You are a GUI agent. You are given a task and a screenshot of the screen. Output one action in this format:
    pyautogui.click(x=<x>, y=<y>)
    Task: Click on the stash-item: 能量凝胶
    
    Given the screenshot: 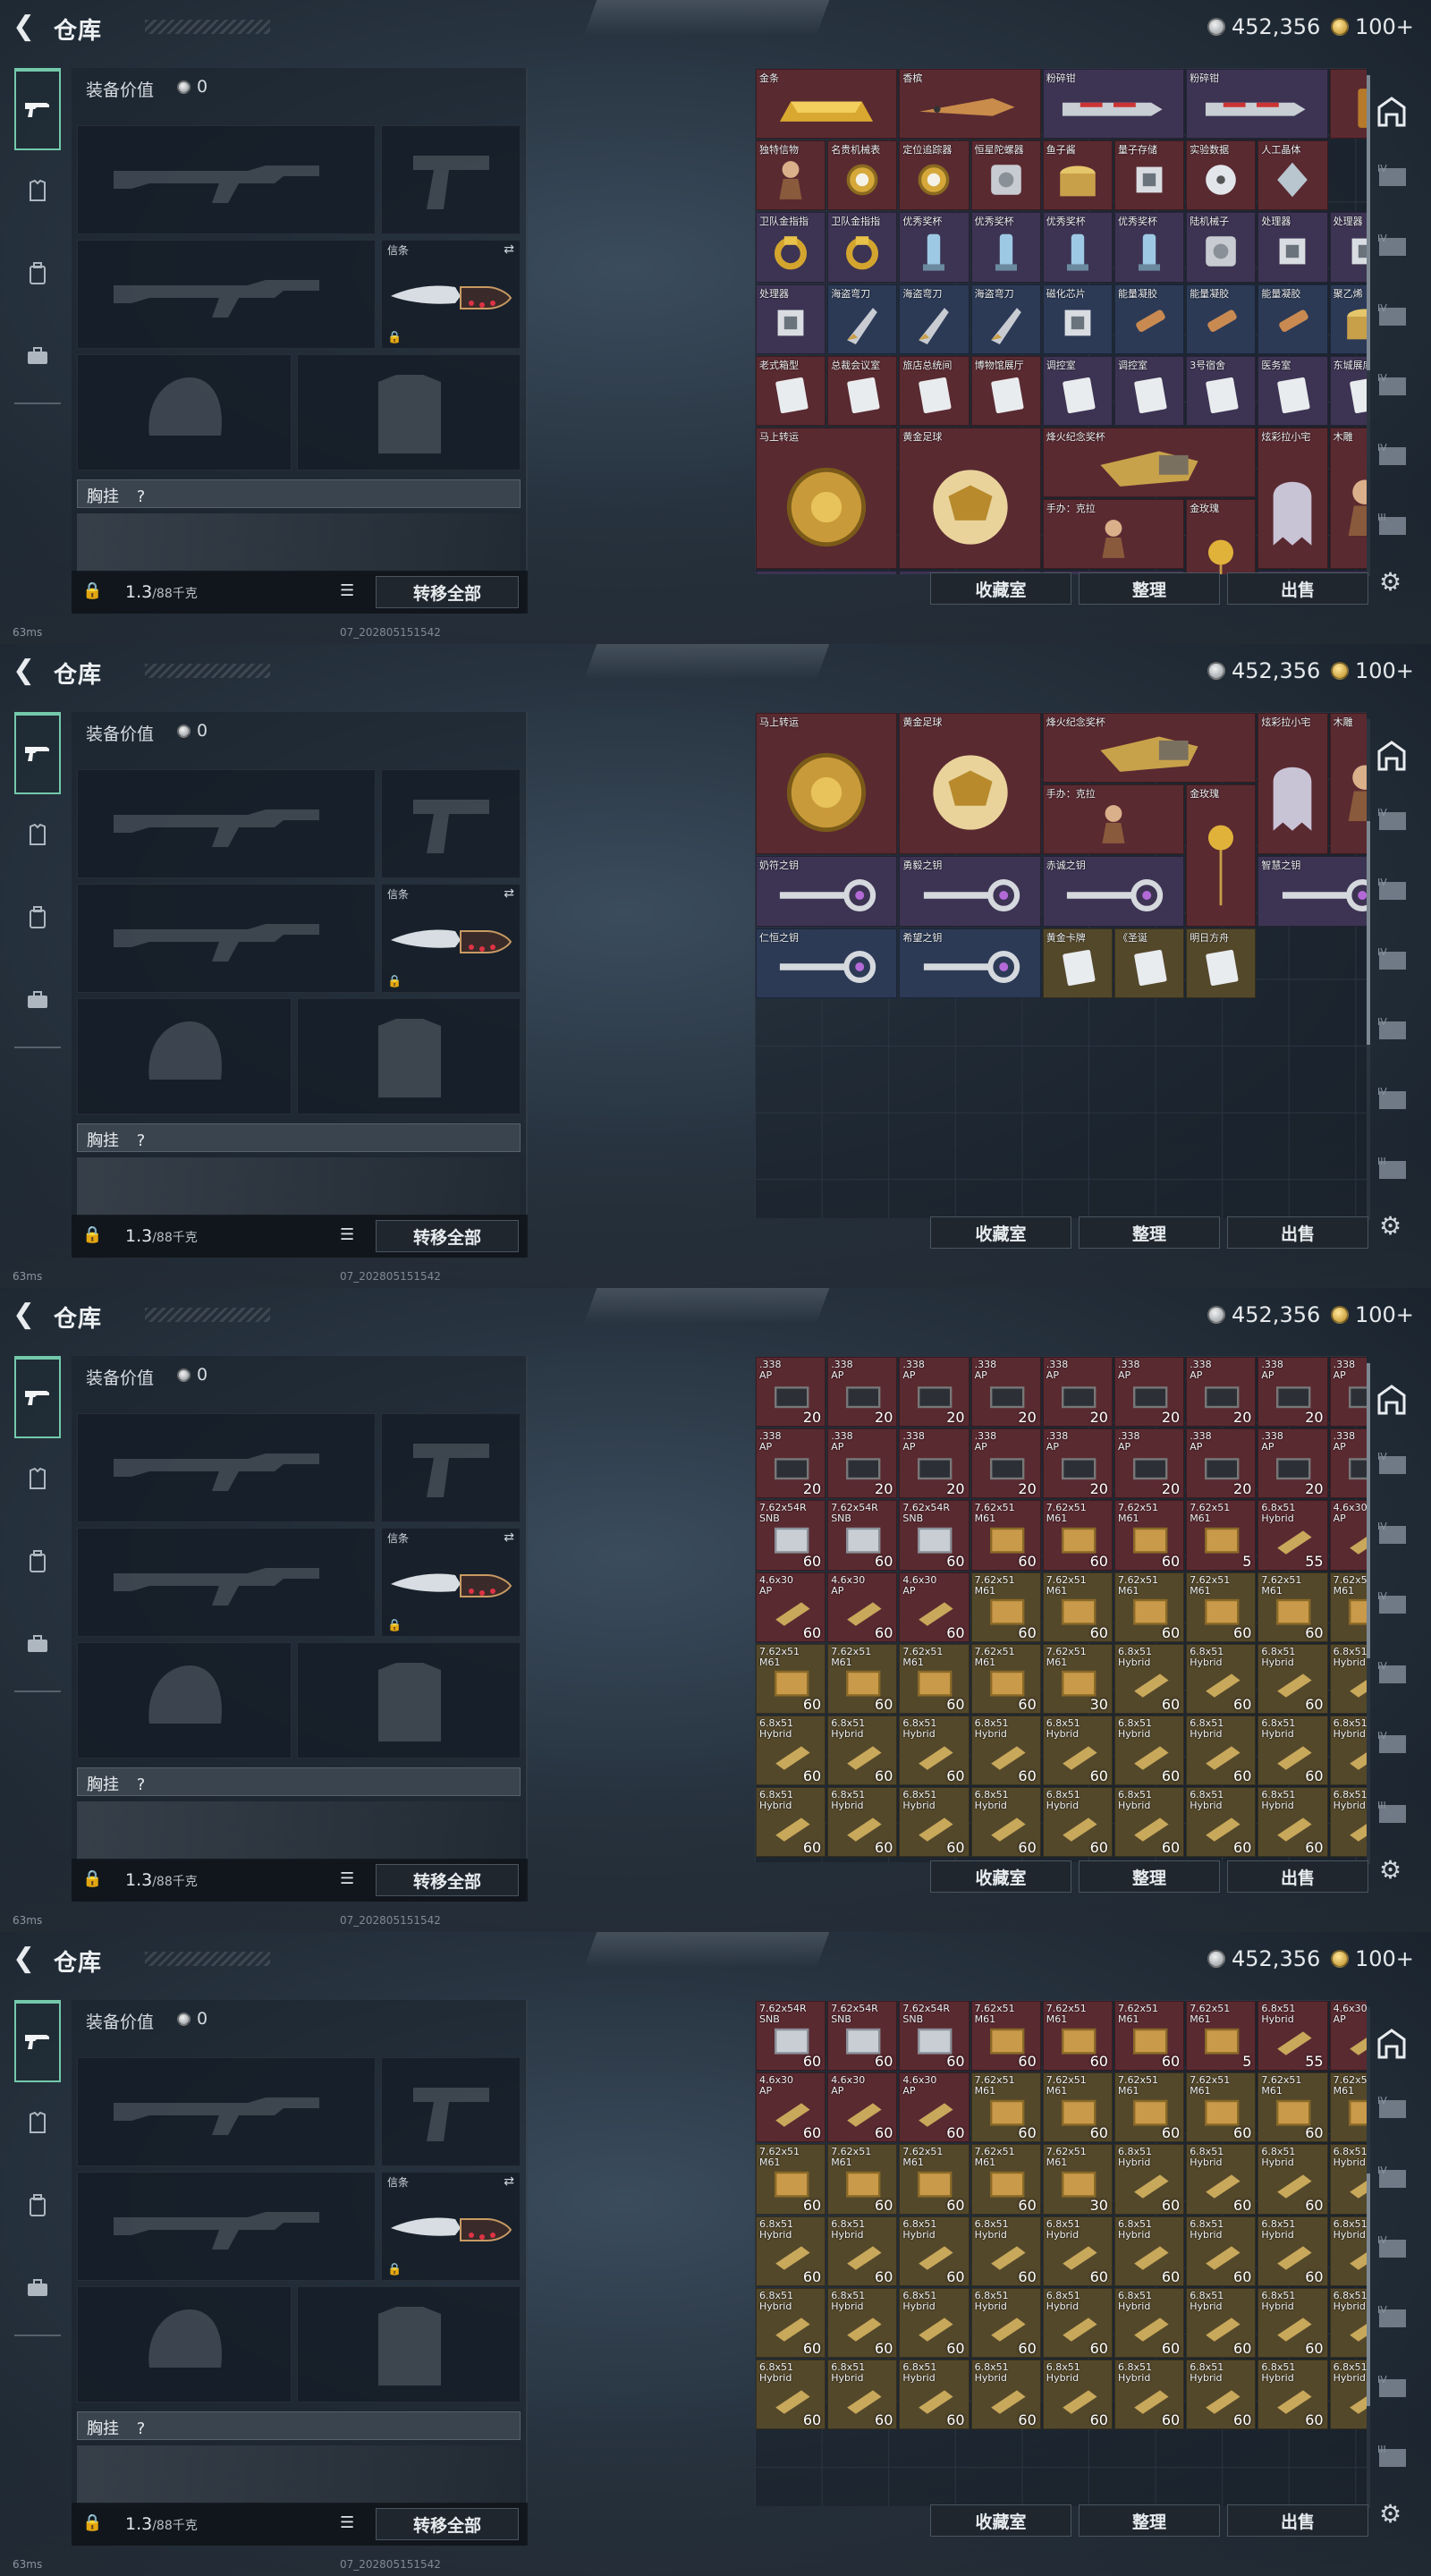 What is the action you would take?
    pyautogui.click(x=1150, y=319)
    